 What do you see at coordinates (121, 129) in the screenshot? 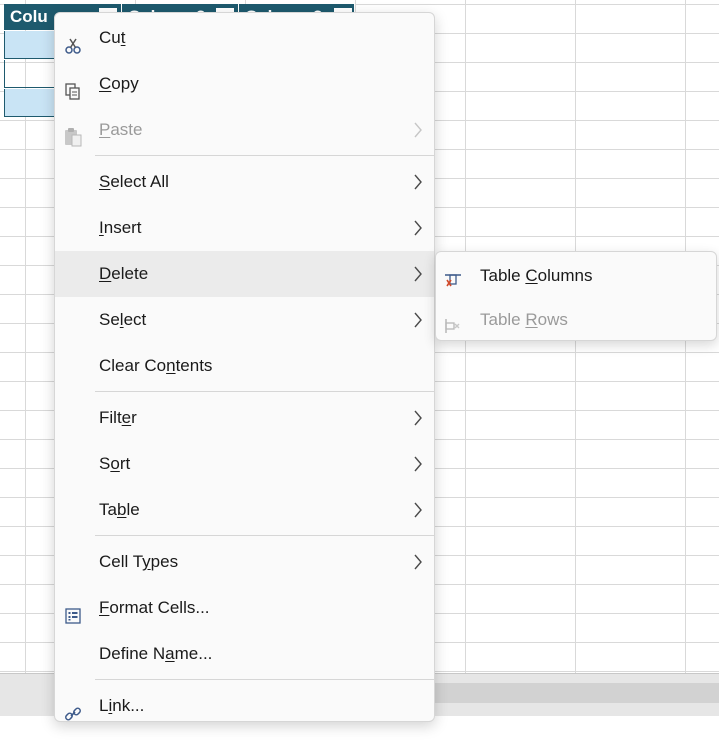
I see `menu-item-label: Paste` at bounding box center [121, 129].